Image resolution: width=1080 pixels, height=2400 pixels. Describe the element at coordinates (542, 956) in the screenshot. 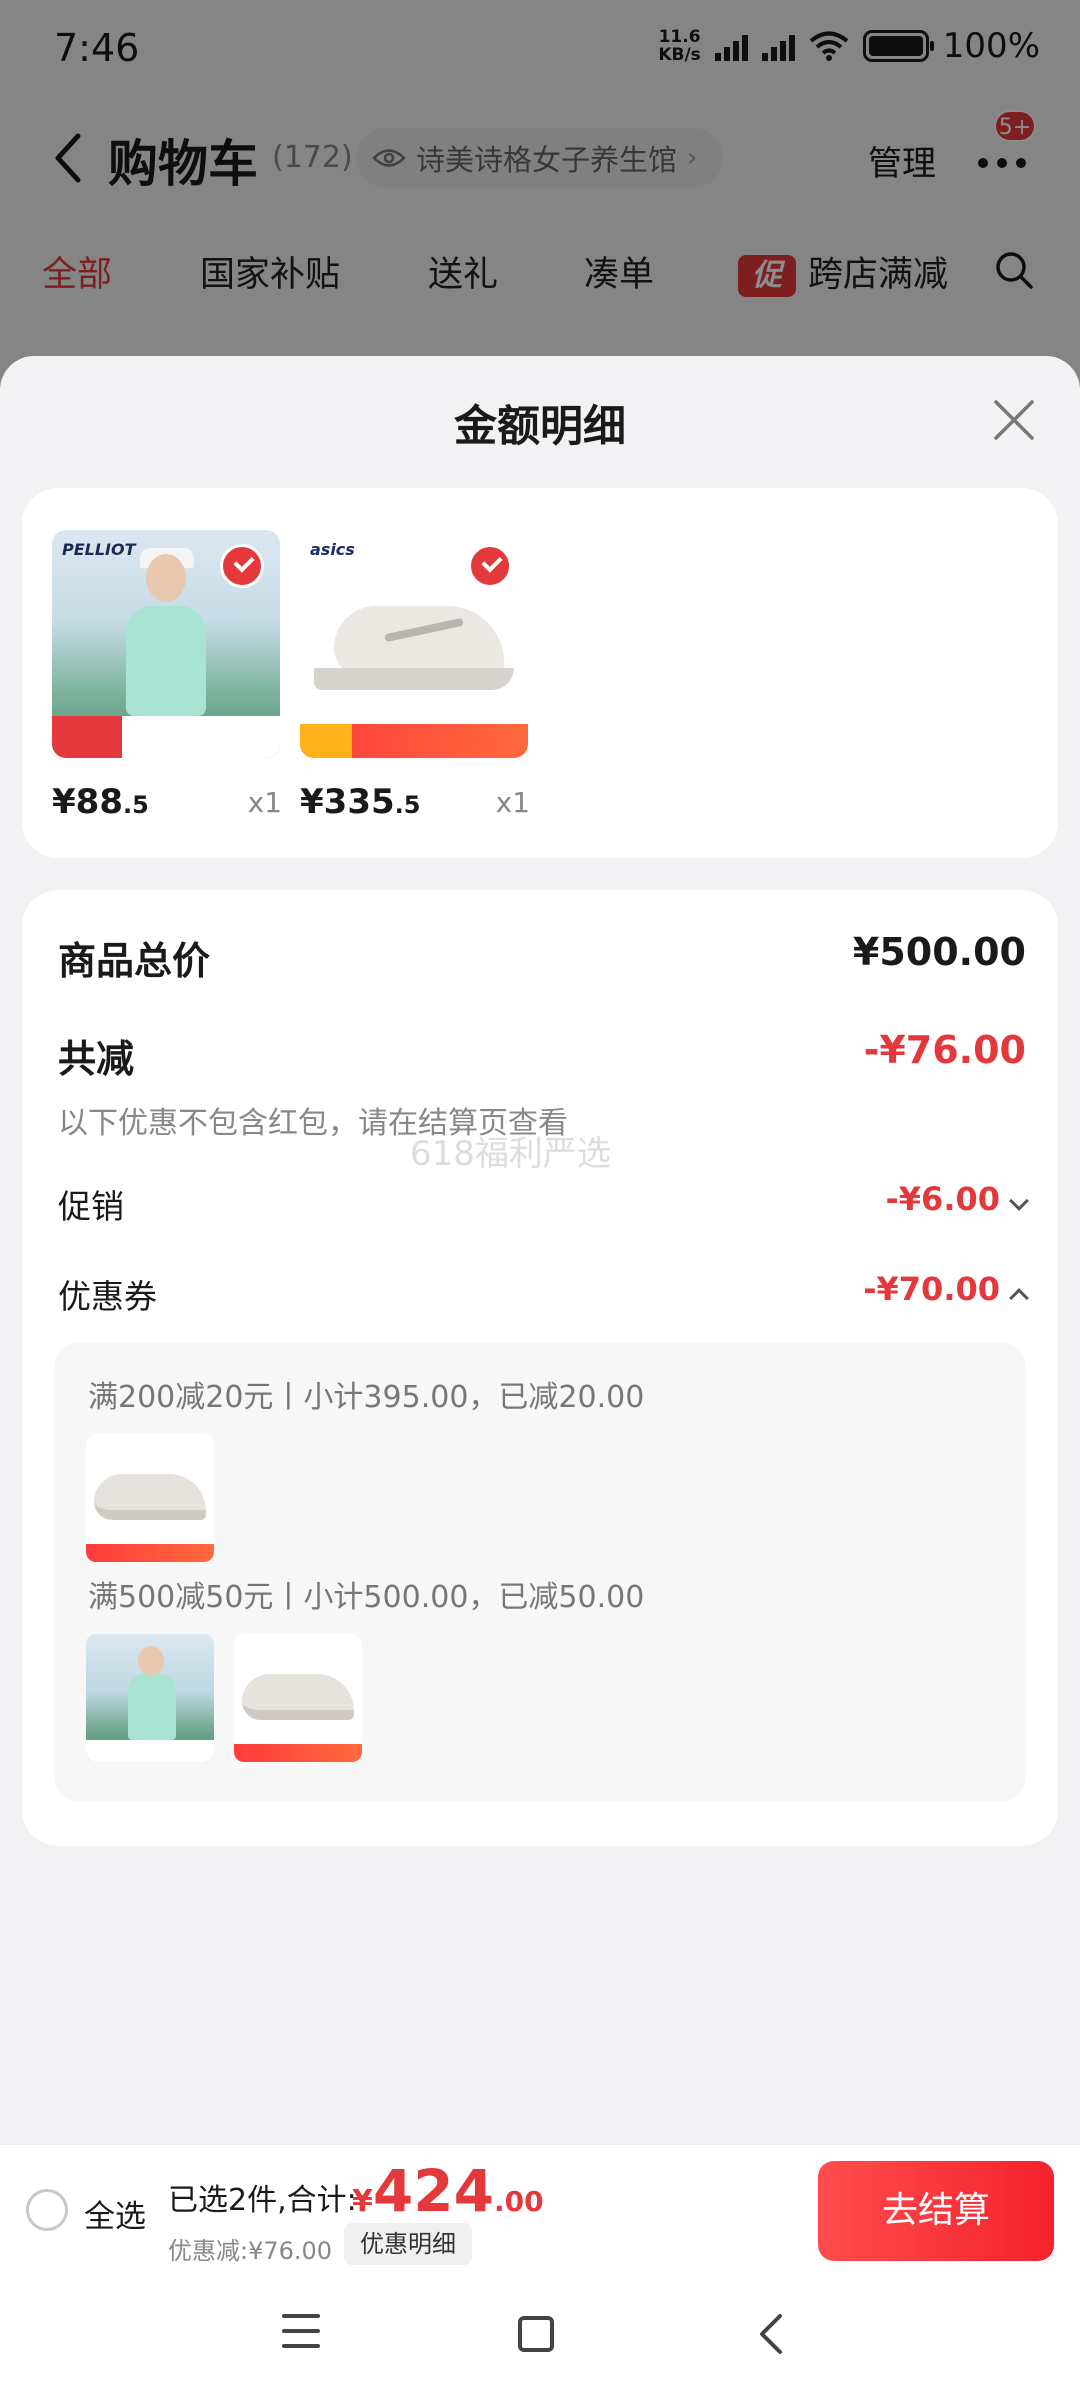

I see `total-row: 商品总价 ¥500.00` at that location.